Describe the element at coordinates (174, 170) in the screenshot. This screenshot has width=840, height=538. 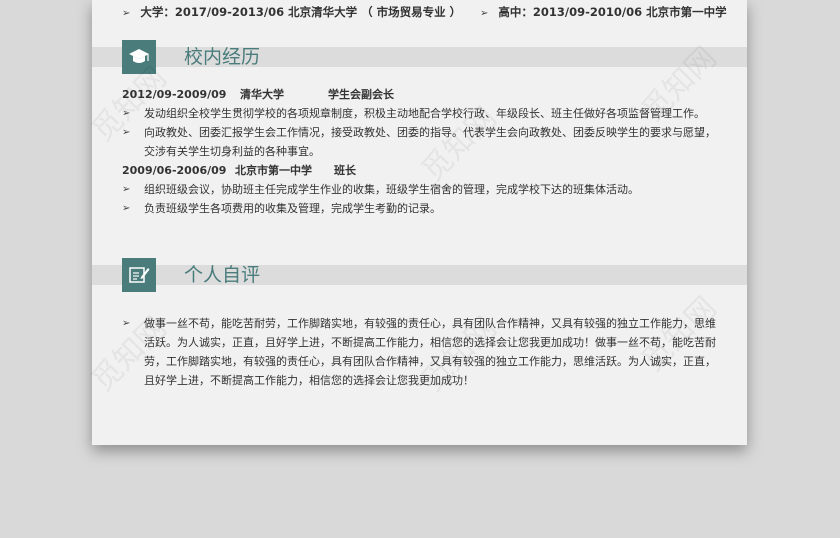
I see `entry2-date: 2009/06-2006/09` at that location.